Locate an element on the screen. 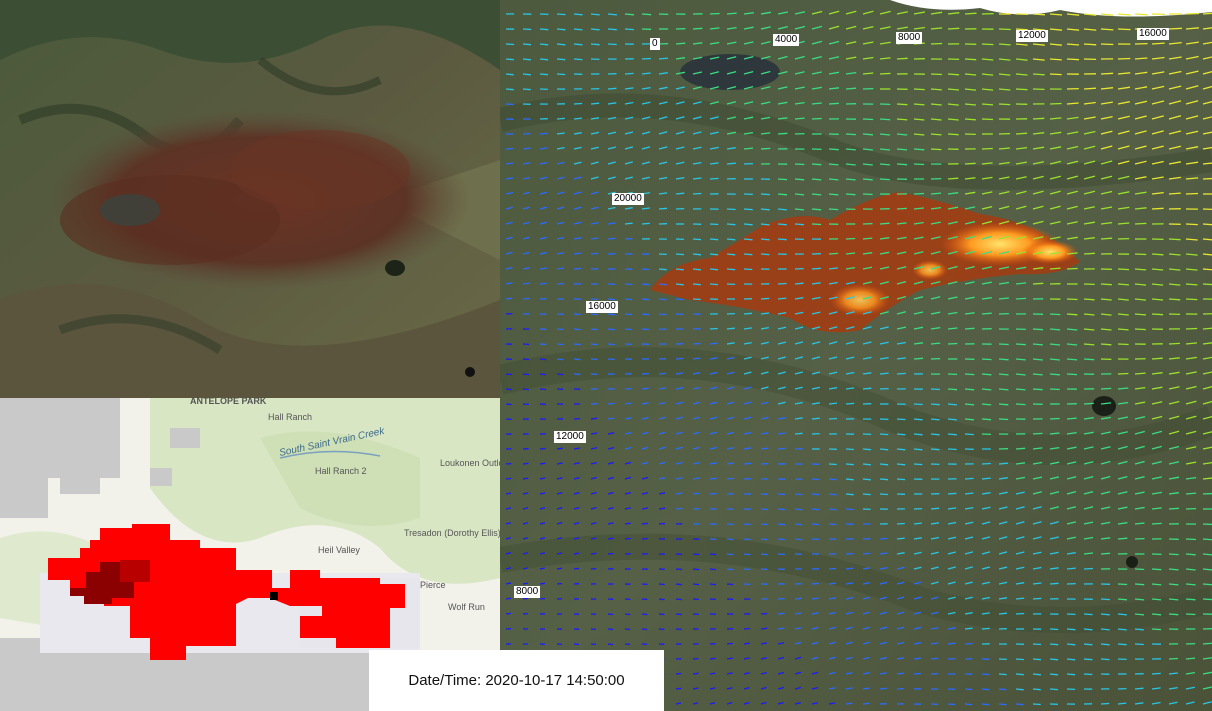 This screenshot has height=711, width=1212. place-heil-valley: Heil Valley is located at coordinates (339, 550).